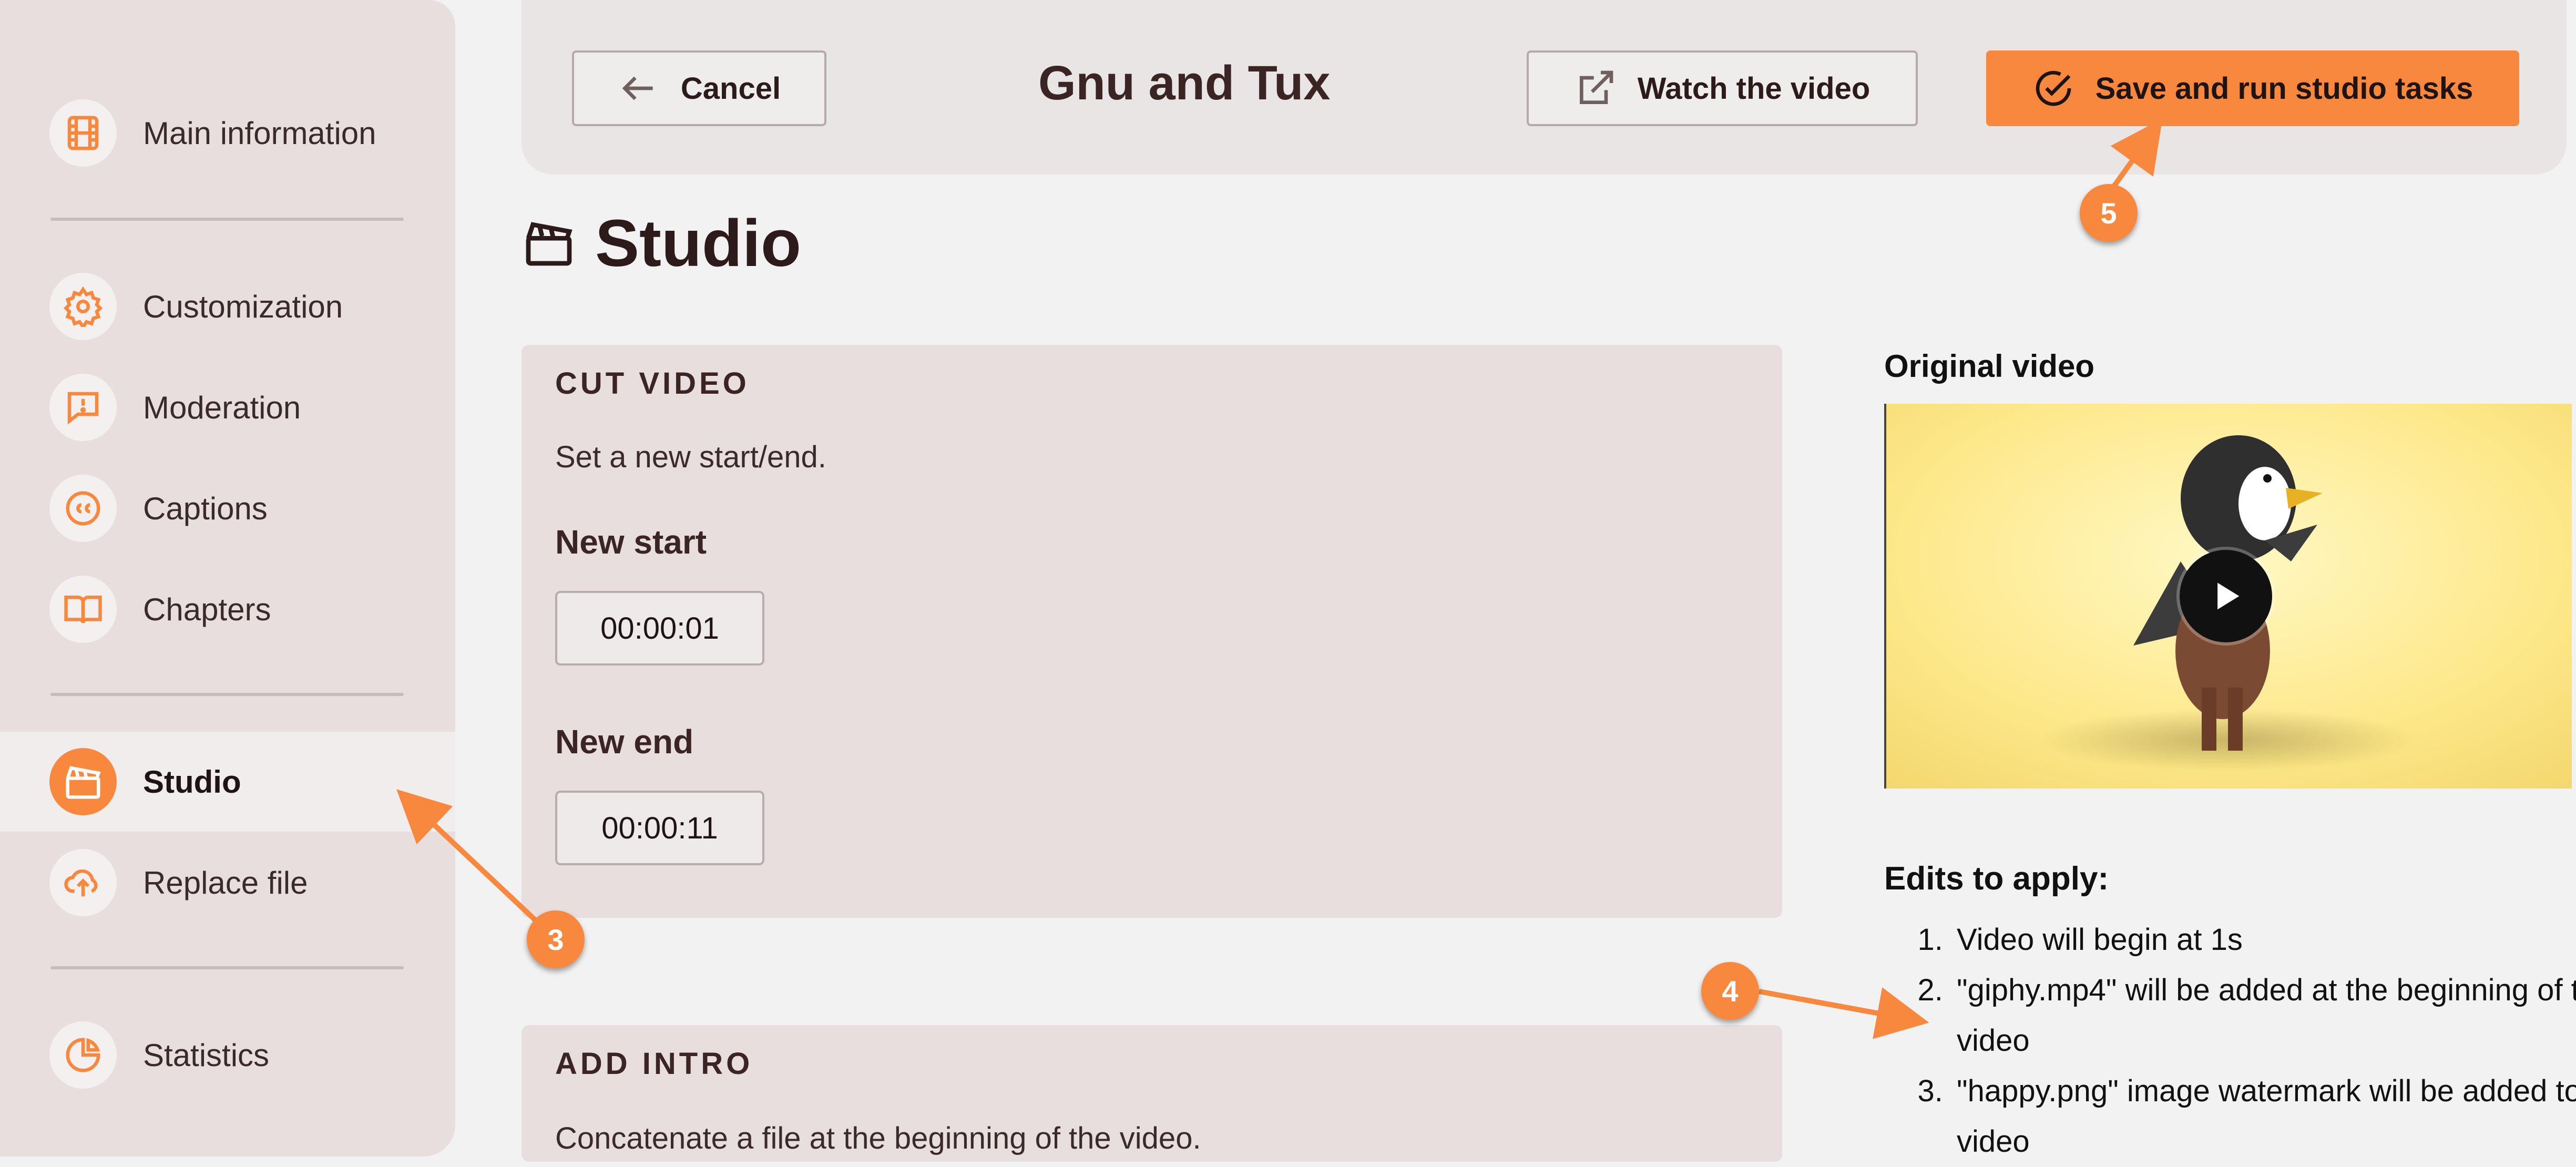  I want to click on cut-video-description: Set a new start/end., so click(690, 457).